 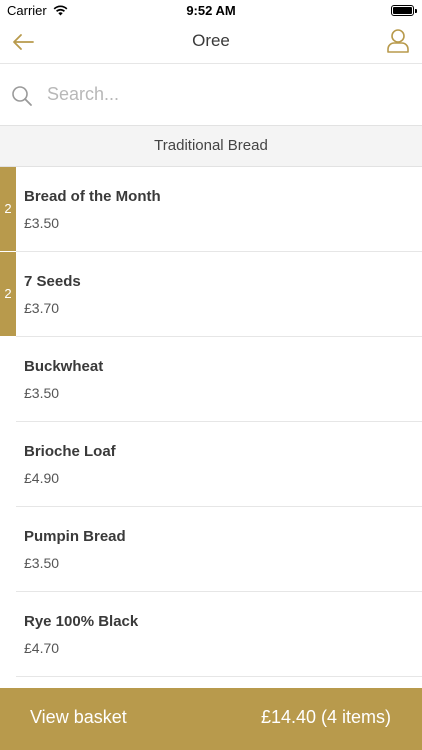 What do you see at coordinates (70, 451) in the screenshot?
I see `product-name: Brioche Loaf` at bounding box center [70, 451].